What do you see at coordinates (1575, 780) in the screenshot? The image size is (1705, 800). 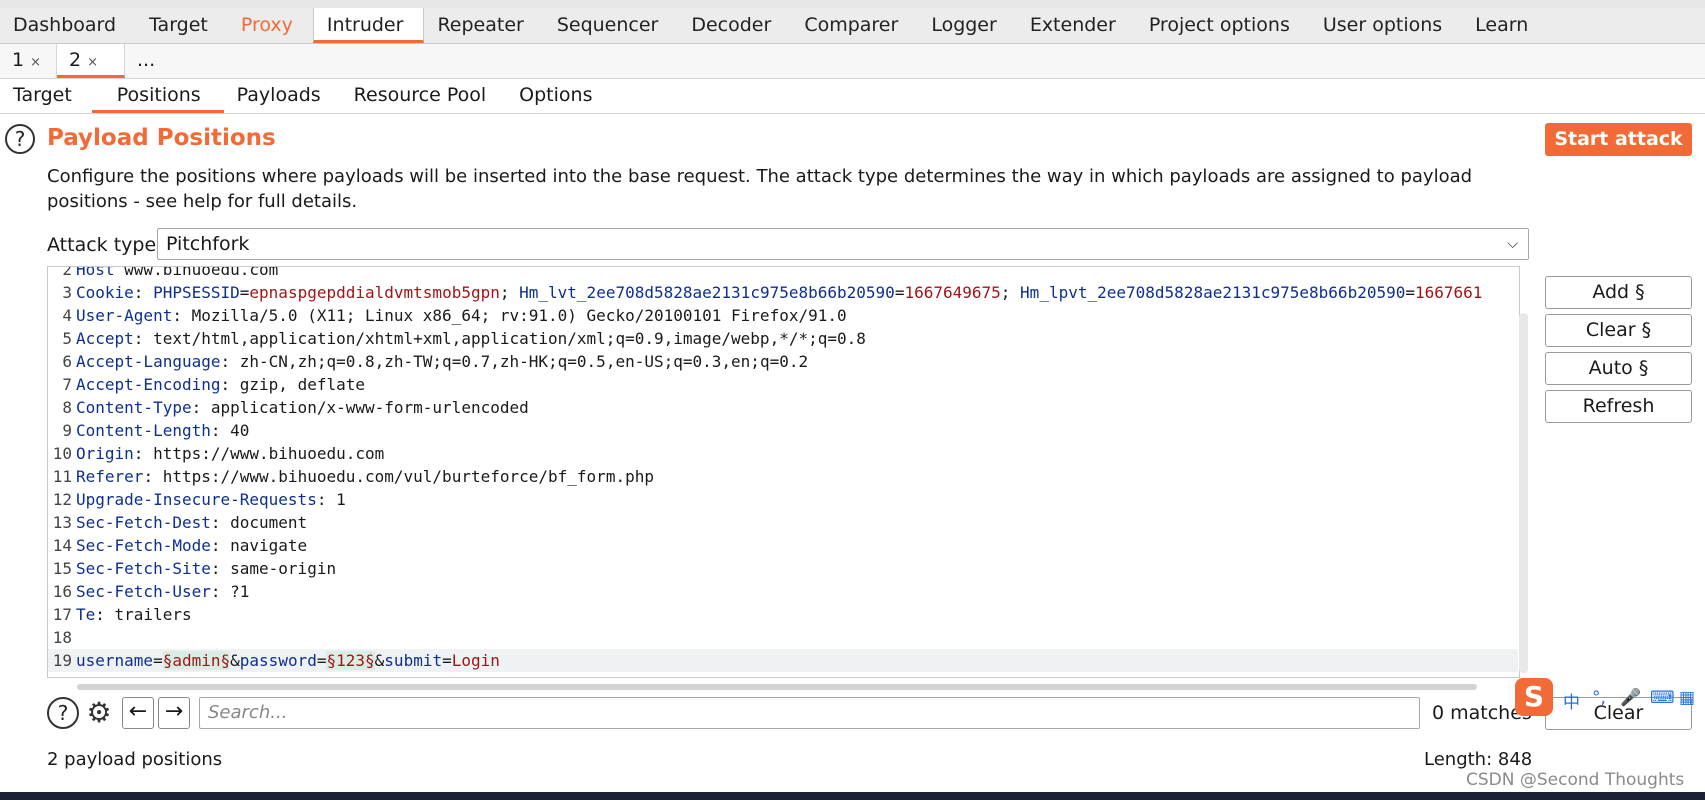 I see `watermark: CSDN @Second Thoughts` at bounding box center [1575, 780].